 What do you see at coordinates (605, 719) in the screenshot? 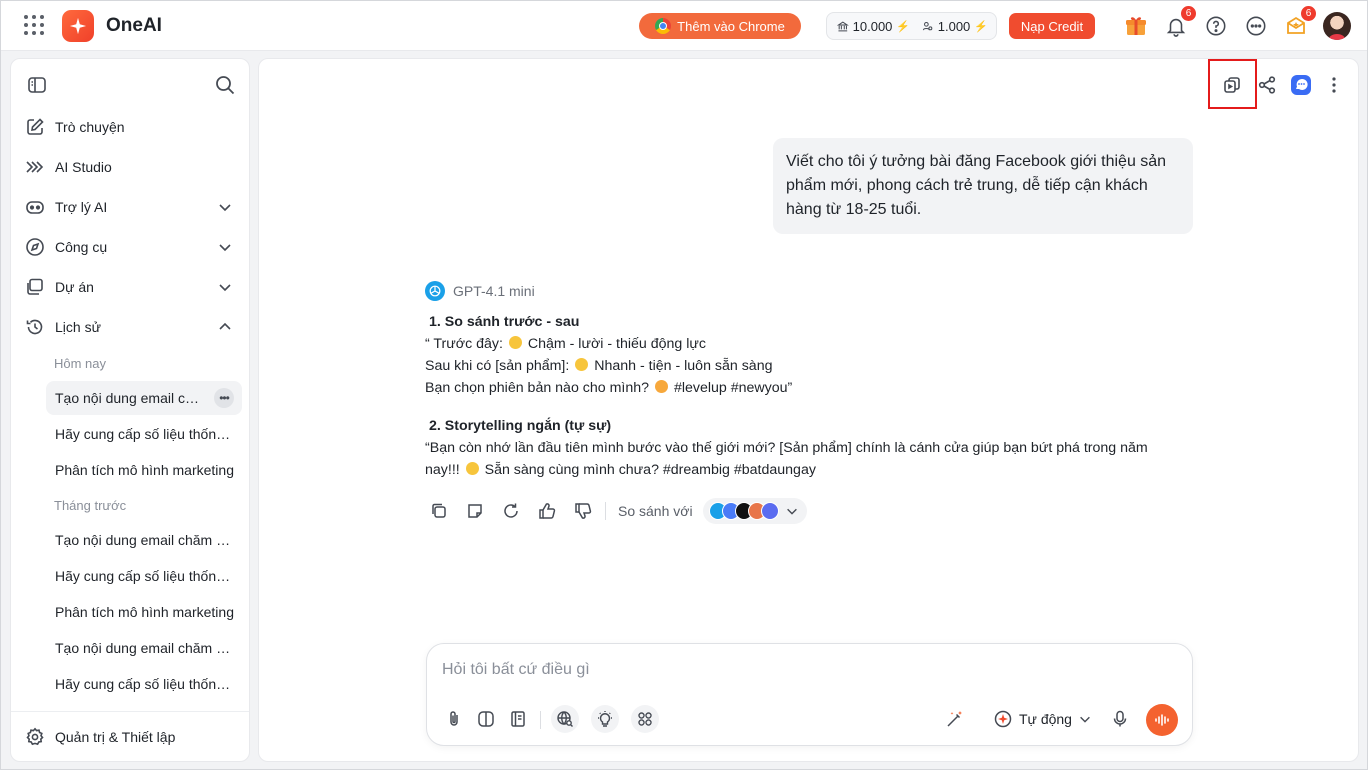
I see `lightbulb-icon` at bounding box center [605, 719].